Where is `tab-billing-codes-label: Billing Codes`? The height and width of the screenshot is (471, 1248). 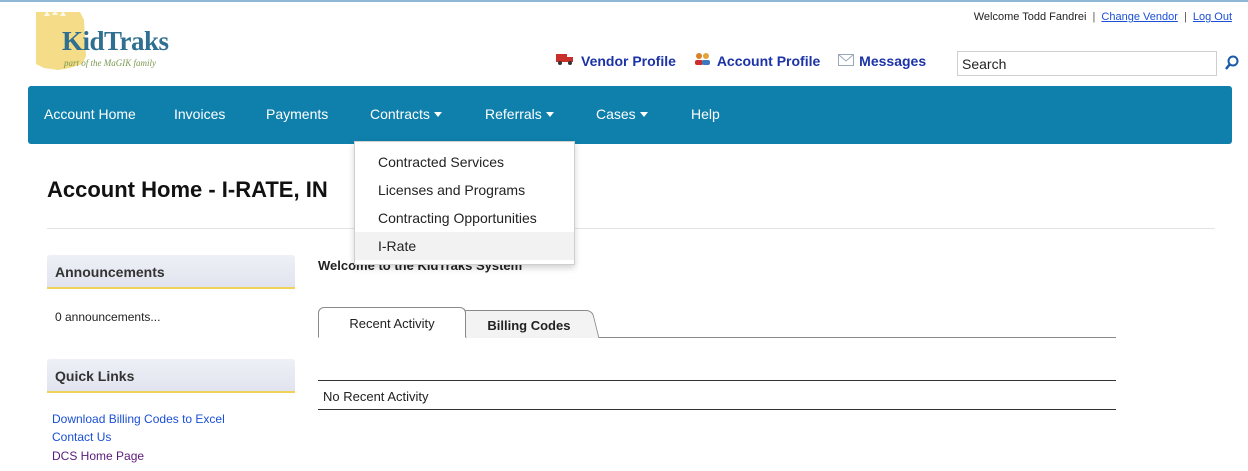 tab-billing-codes-label: Billing Codes is located at coordinates (529, 325).